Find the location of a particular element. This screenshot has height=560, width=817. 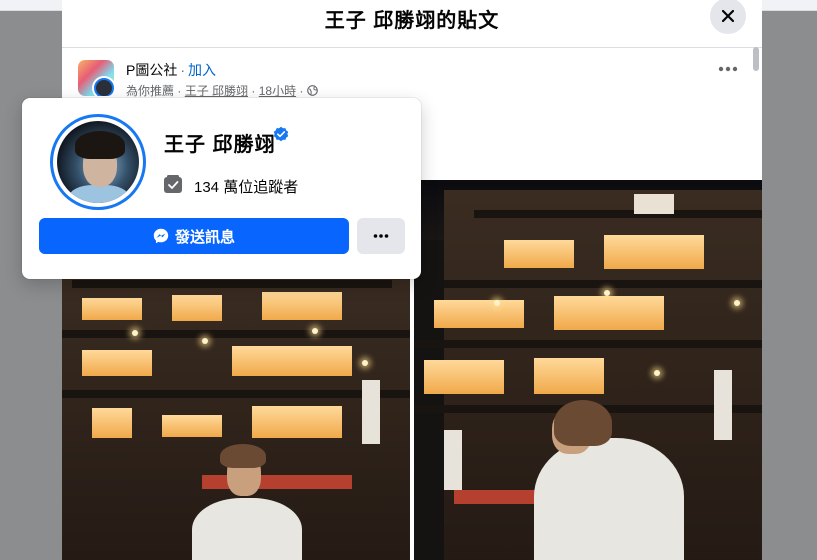

followers-count: 134 萬位追蹤者 is located at coordinates (246, 187).